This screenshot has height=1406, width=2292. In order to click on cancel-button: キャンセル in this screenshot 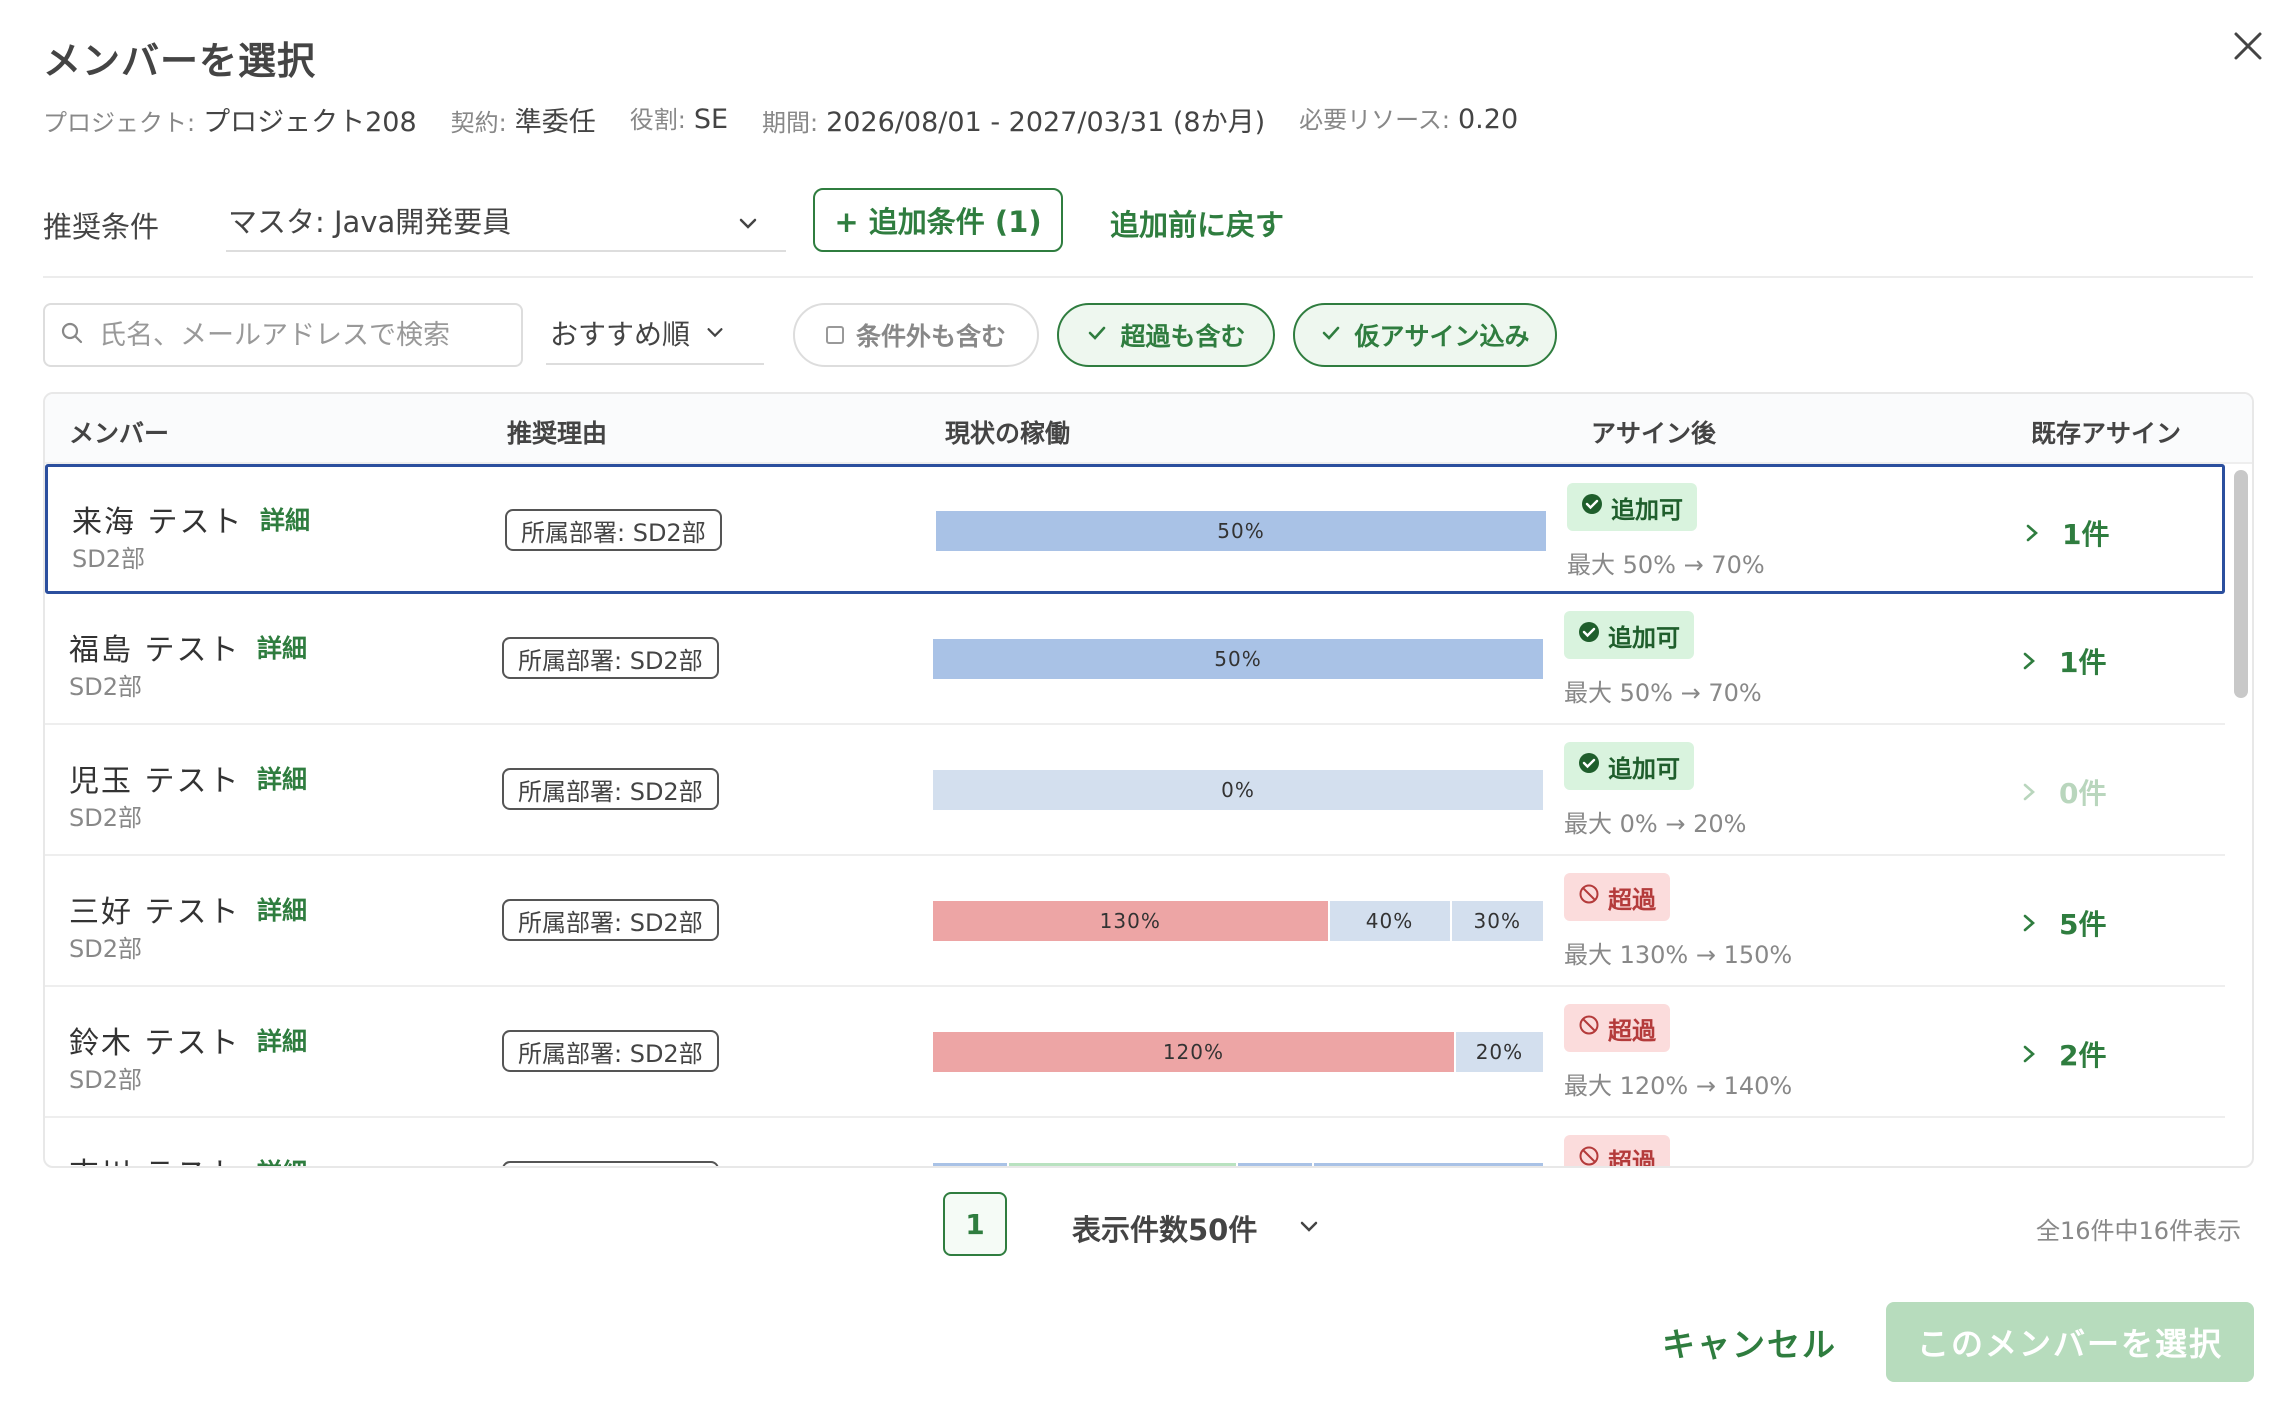, I will do `click(1749, 1342)`.